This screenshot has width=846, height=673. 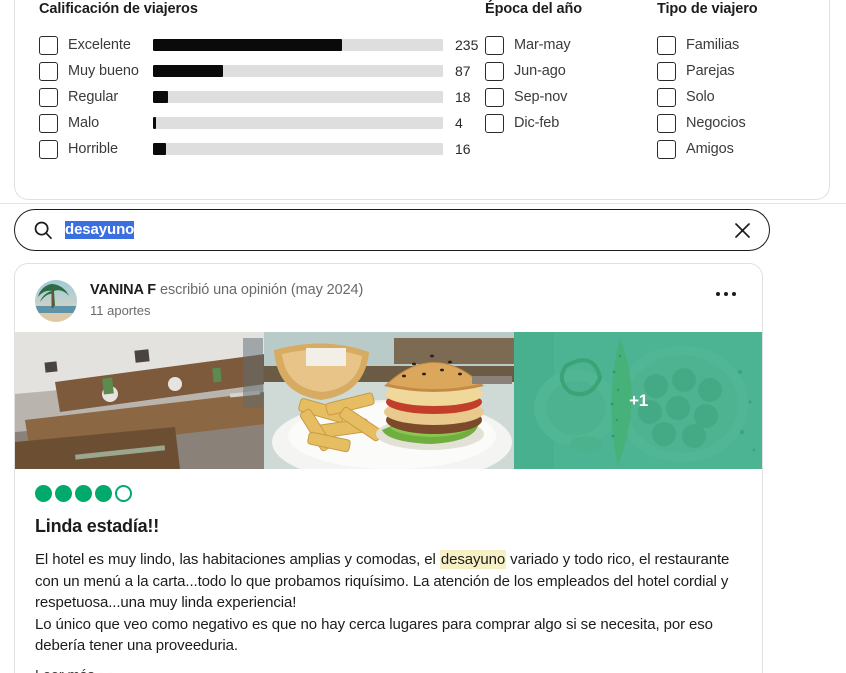 I want to click on checkbox-amigos, so click(x=666, y=149).